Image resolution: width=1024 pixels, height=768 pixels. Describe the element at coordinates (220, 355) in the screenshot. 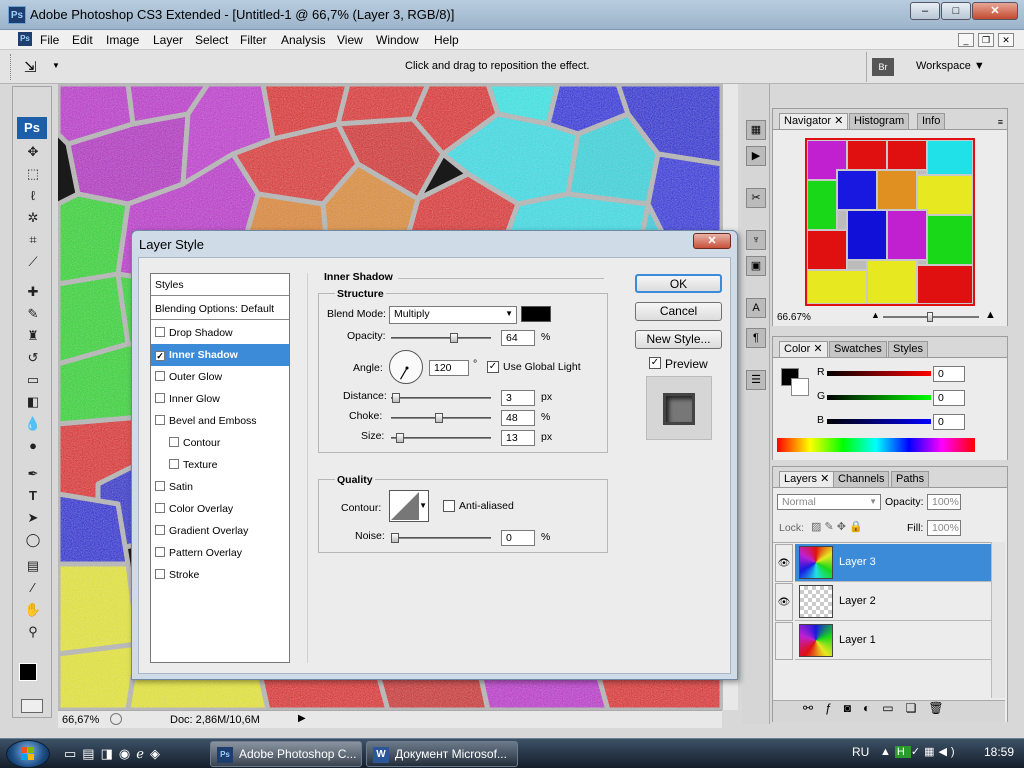

I see `style-item-inner-shadow: ✓ Inner Shadow` at that location.